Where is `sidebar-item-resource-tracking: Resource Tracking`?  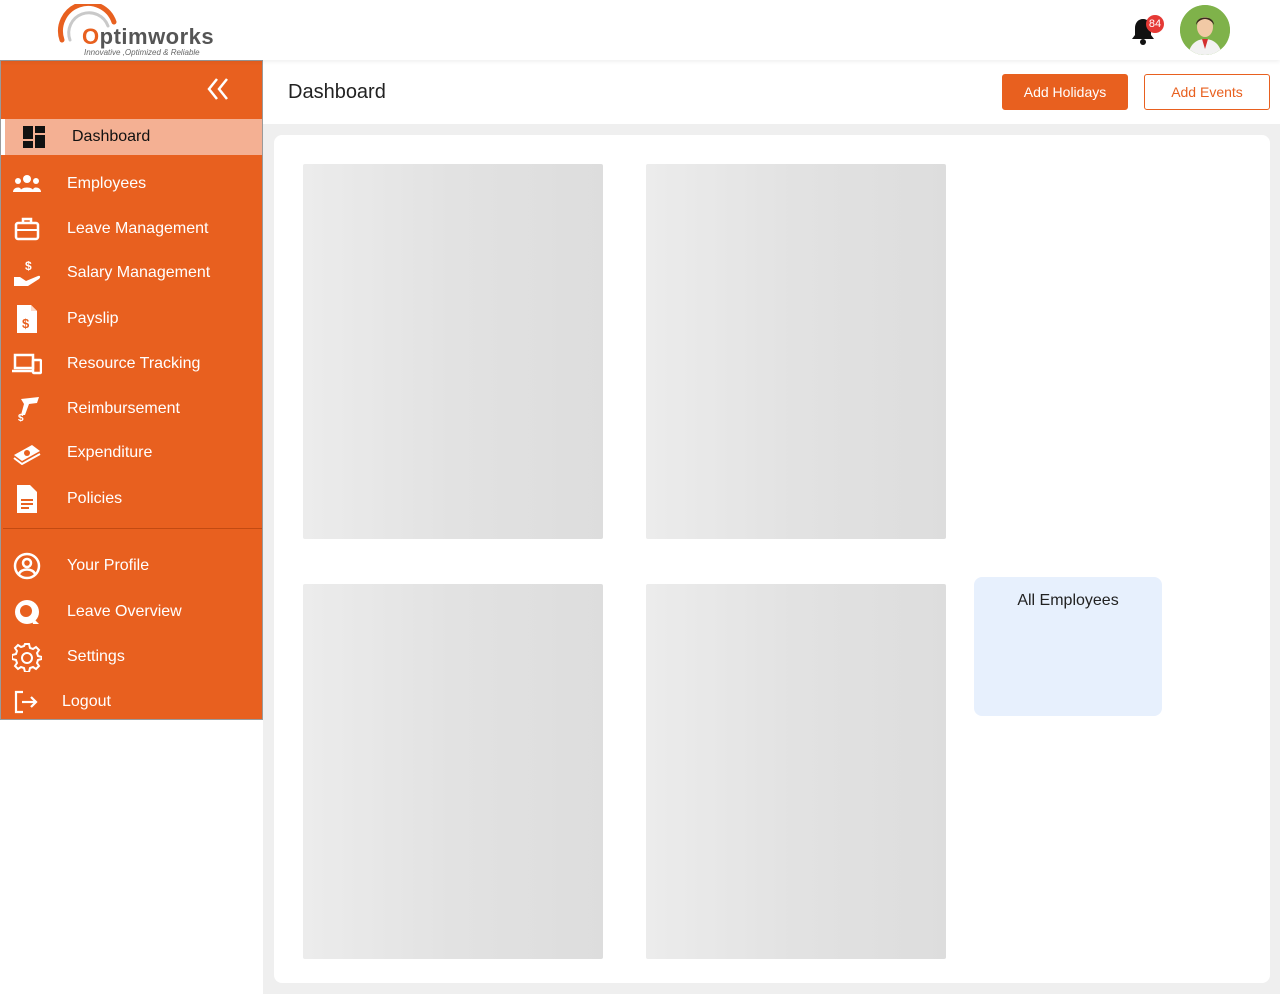 sidebar-item-resource-tracking: Resource Tracking is located at coordinates (131, 364).